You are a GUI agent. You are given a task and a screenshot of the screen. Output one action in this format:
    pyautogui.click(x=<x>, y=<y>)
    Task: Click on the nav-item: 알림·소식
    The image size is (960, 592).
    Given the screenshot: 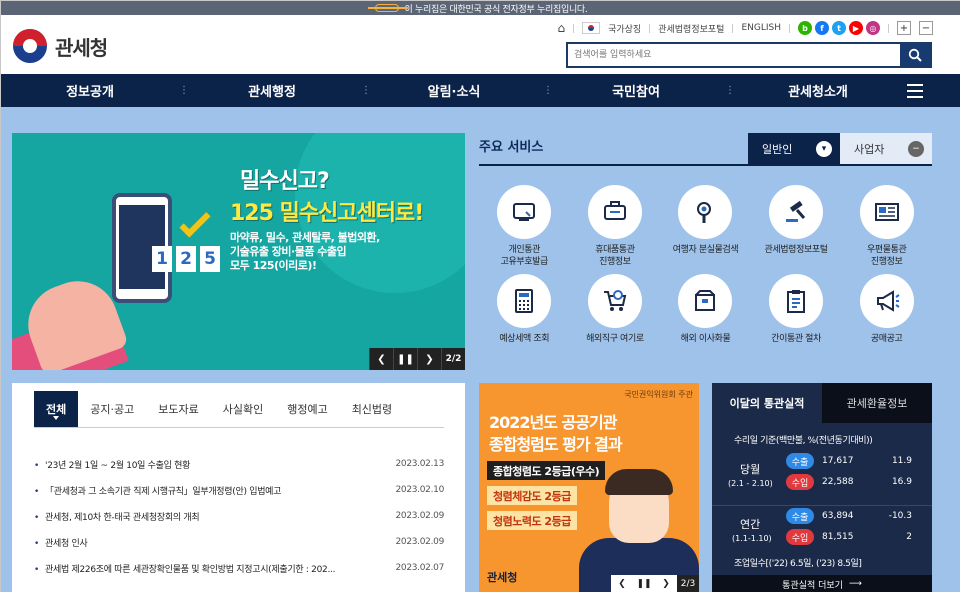 What is the action you would take?
    pyautogui.click(x=454, y=90)
    